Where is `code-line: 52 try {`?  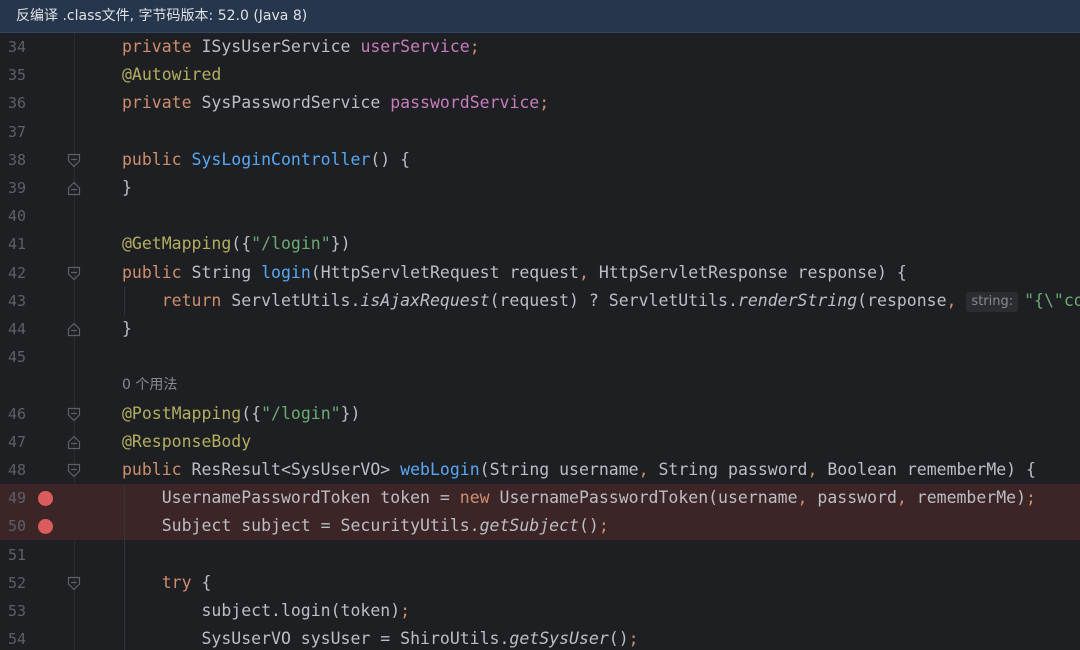
code-line: 52 try { is located at coordinates (540, 583).